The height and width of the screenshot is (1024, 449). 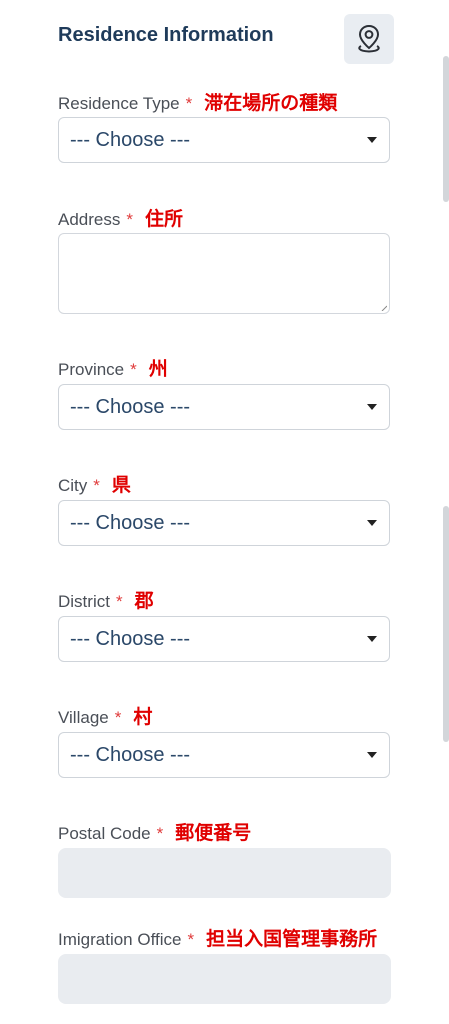 I want to click on city-label: City * 県, so click(x=94, y=483).